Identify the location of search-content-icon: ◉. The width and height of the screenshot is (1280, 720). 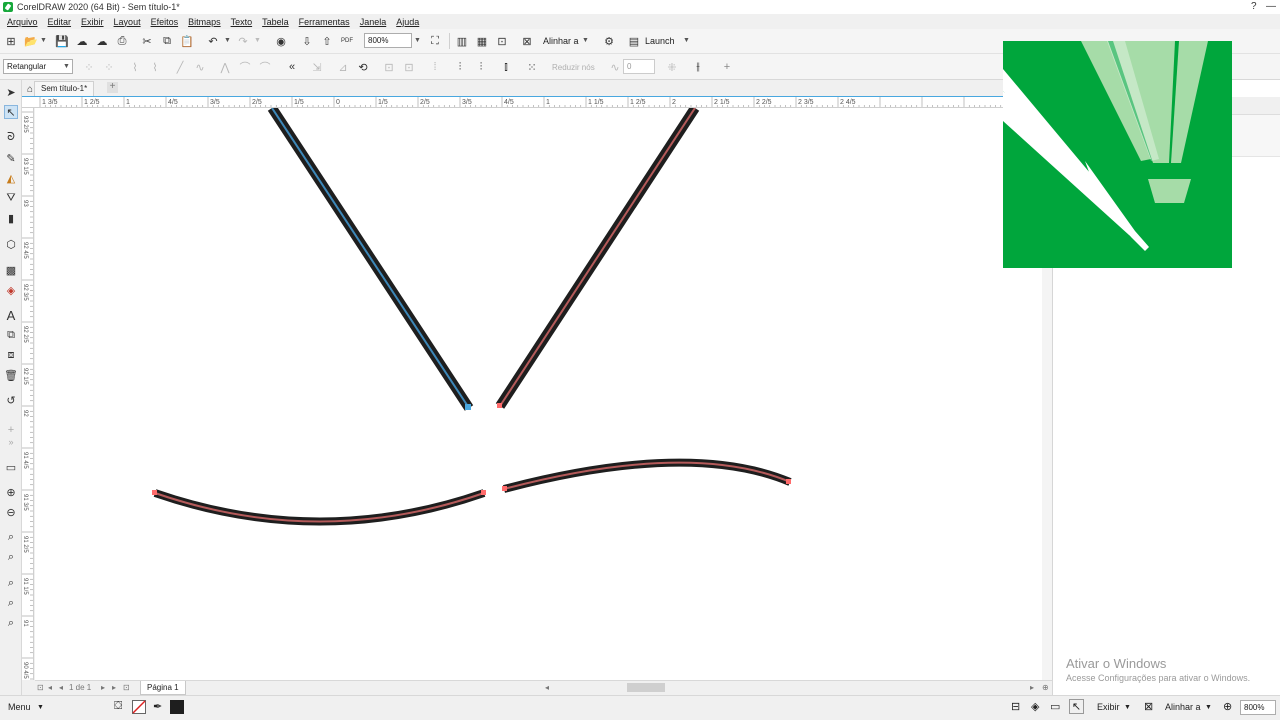
(281, 41).